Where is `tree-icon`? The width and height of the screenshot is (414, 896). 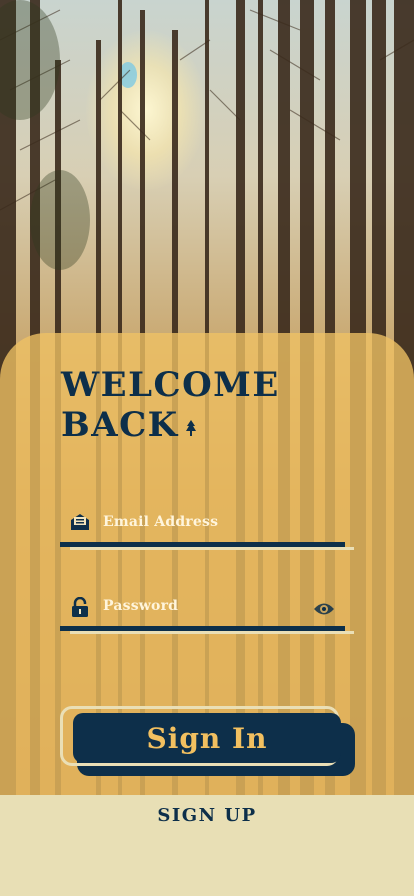
tree-icon is located at coordinates (190, 428).